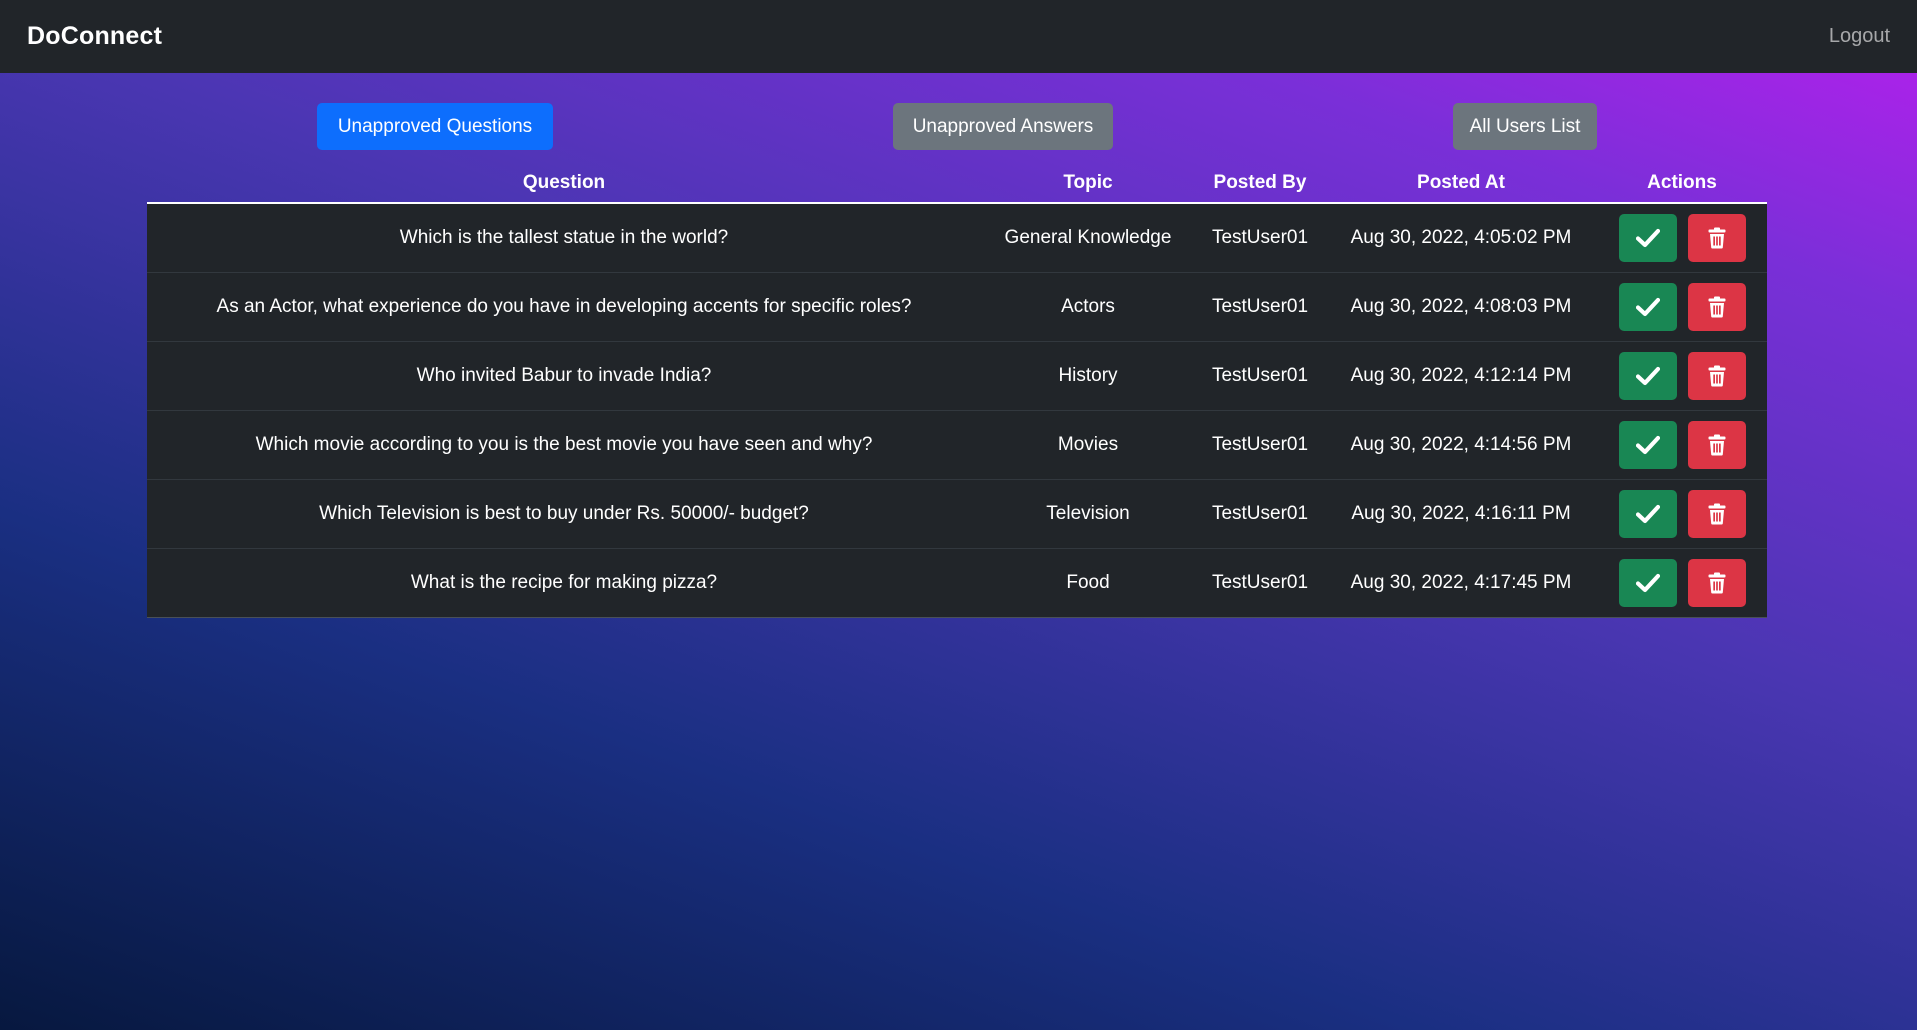 The width and height of the screenshot is (1917, 1030). Describe the element at coordinates (1682, 184) in the screenshot. I see `column-header-actions: Actions` at that location.